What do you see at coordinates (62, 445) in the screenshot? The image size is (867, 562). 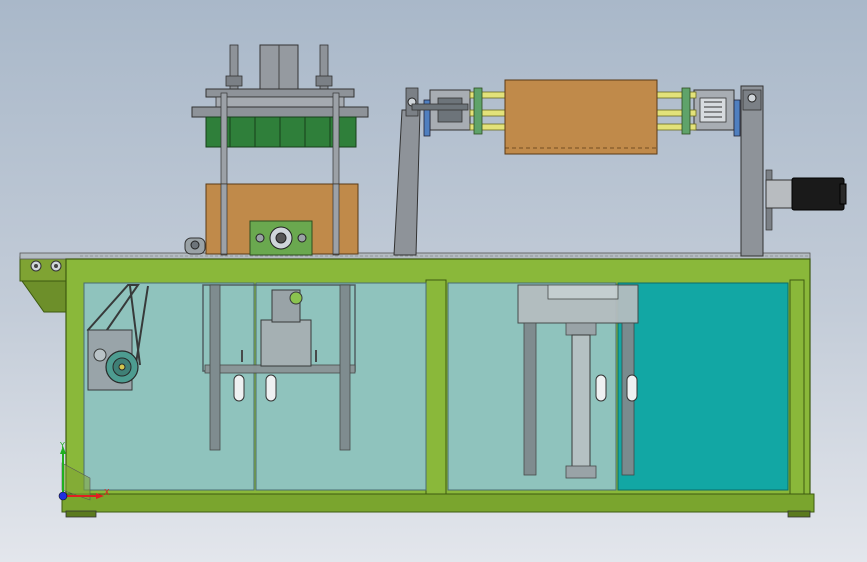 I see `axis-y-label: Y` at bounding box center [62, 445].